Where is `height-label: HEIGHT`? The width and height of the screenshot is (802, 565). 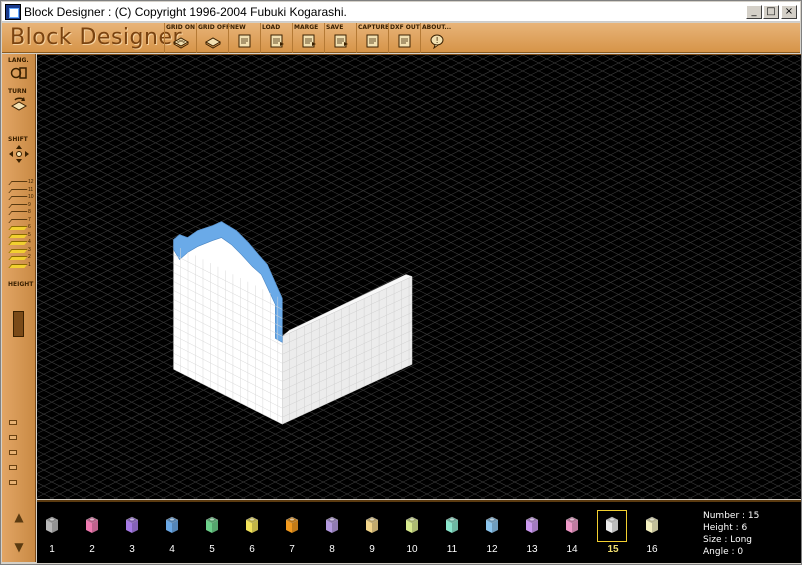 height-label: HEIGHT is located at coordinates (21, 284).